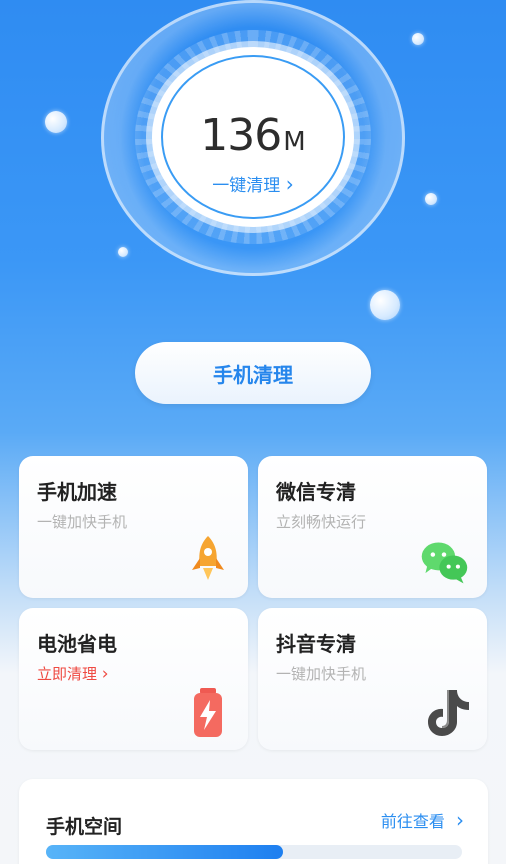 The width and height of the screenshot is (506, 864). What do you see at coordinates (246, 186) in the screenshot?
I see `one-key-clean-label: 一键清理` at bounding box center [246, 186].